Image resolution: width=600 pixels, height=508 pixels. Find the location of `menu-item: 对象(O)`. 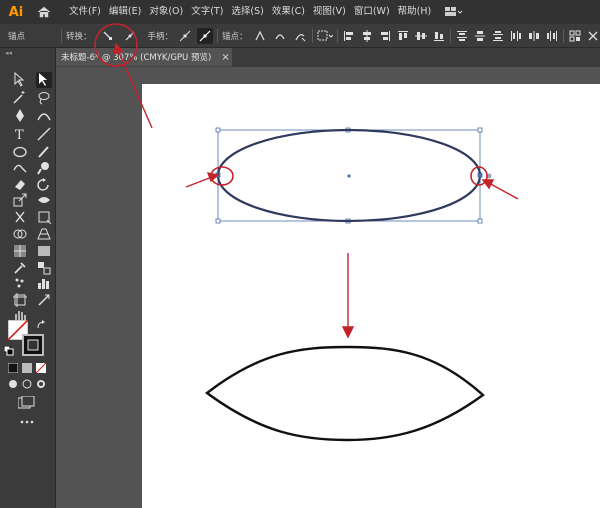

menu-item: 对象(O) is located at coordinates (166, 12).